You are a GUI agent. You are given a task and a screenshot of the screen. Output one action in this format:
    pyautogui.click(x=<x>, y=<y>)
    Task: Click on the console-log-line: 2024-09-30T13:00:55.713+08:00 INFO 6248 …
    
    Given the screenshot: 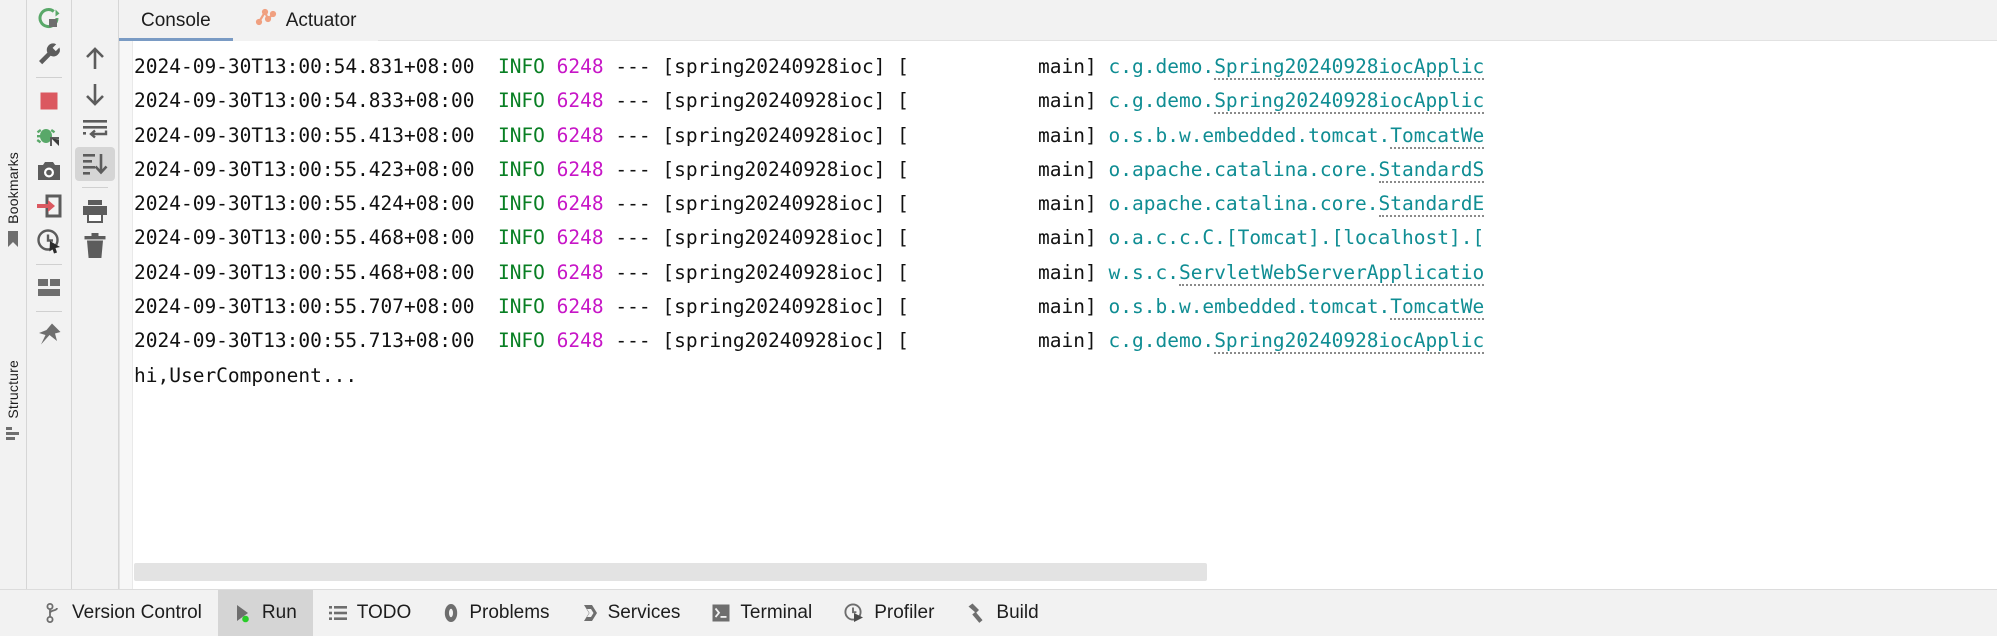 What is the action you would take?
    pyautogui.click(x=809, y=342)
    